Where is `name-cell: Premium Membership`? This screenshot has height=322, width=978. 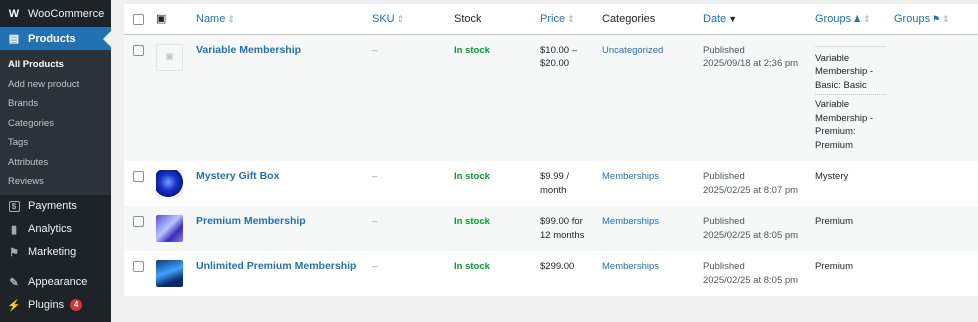 name-cell: Premium Membership is located at coordinates (280, 228).